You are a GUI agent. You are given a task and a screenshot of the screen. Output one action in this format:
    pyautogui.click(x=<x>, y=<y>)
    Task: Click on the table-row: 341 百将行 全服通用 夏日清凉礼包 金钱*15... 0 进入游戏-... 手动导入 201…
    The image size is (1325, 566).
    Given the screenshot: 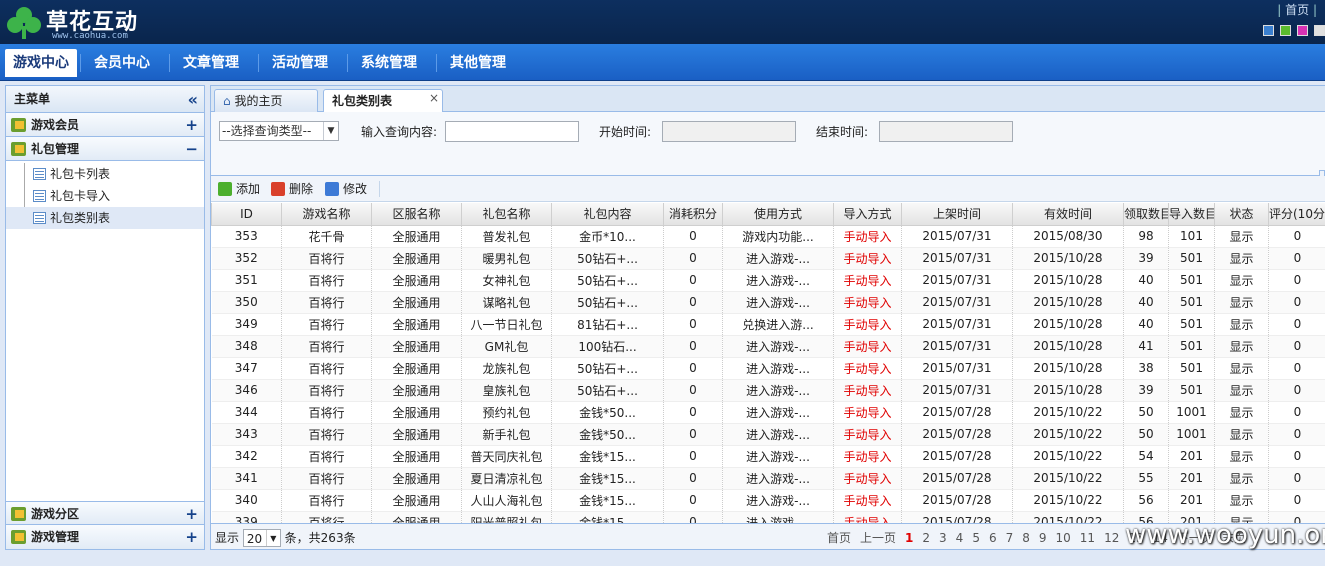 What is the action you would take?
    pyautogui.click(x=768, y=478)
    